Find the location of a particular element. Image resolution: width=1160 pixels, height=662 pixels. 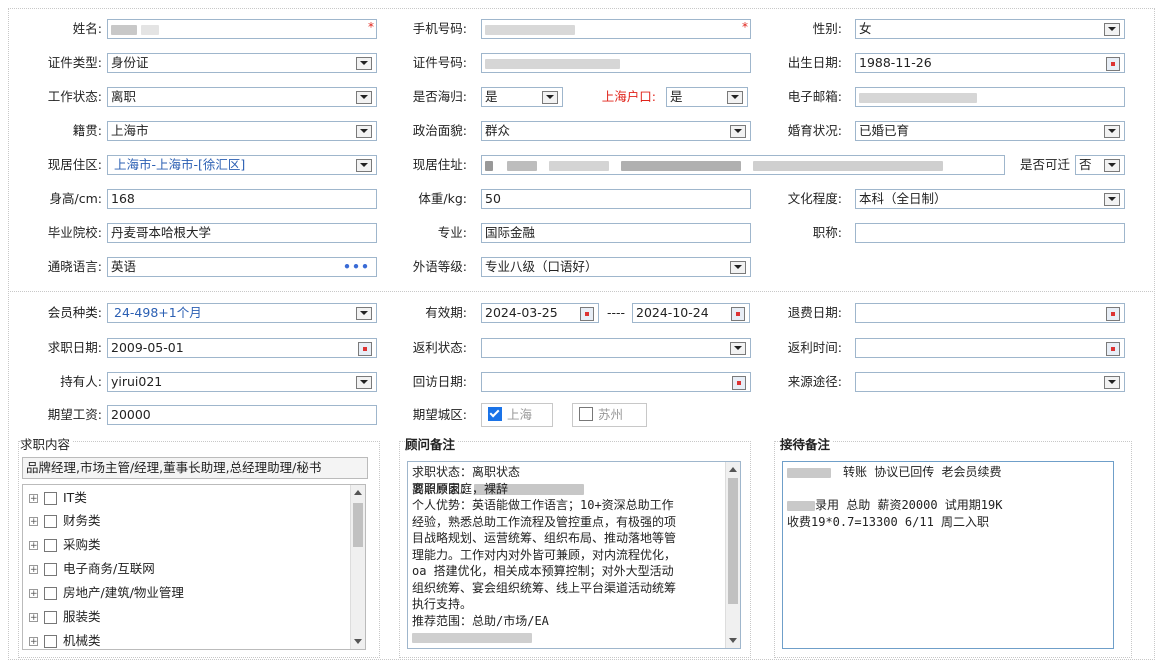

revisit-date-input is located at coordinates (616, 382).